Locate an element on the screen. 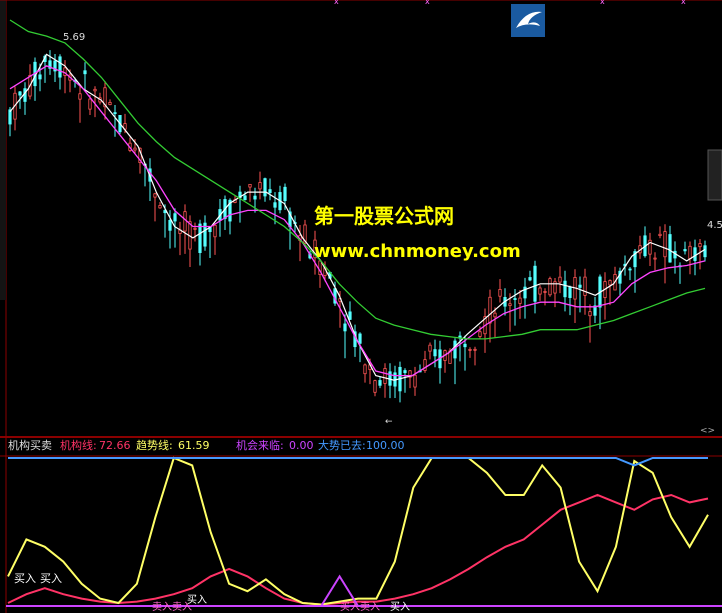 This screenshot has width=722, height=613. logo-icon is located at coordinates (528, 20).